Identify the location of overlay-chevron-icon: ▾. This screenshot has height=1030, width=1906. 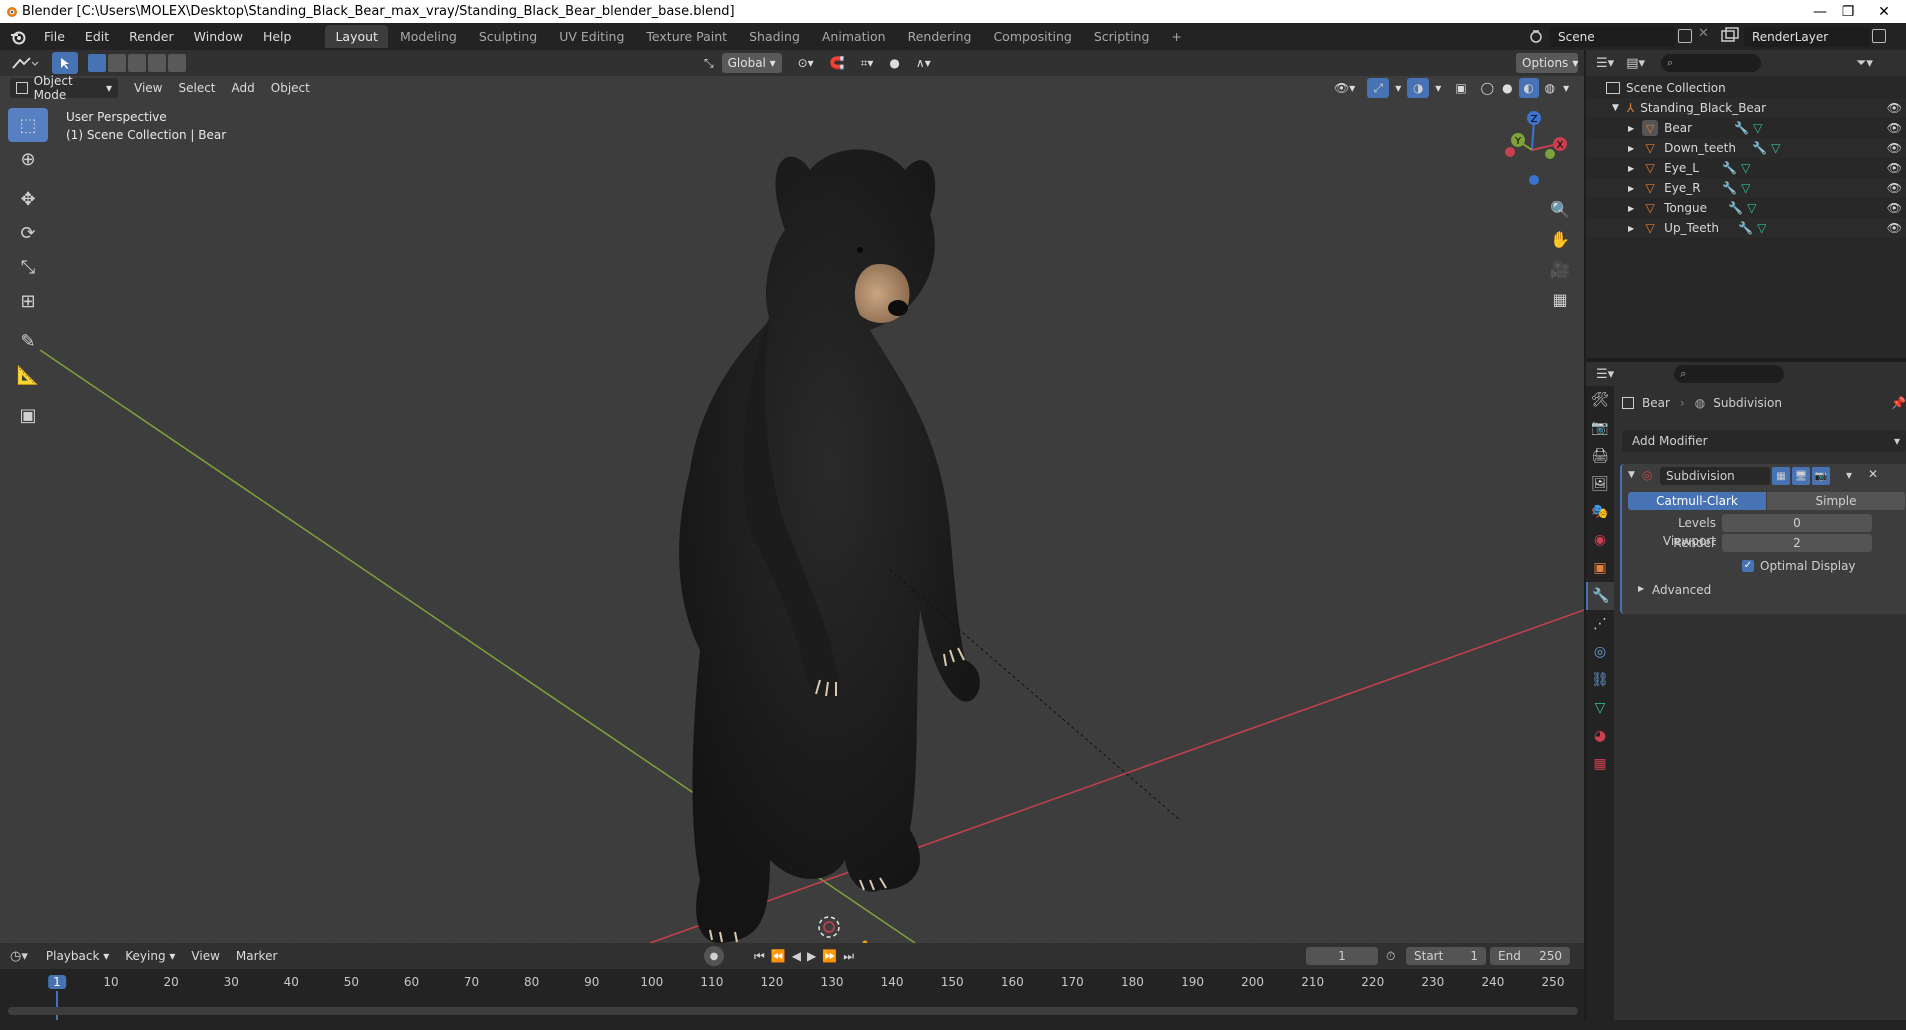
(1438, 88).